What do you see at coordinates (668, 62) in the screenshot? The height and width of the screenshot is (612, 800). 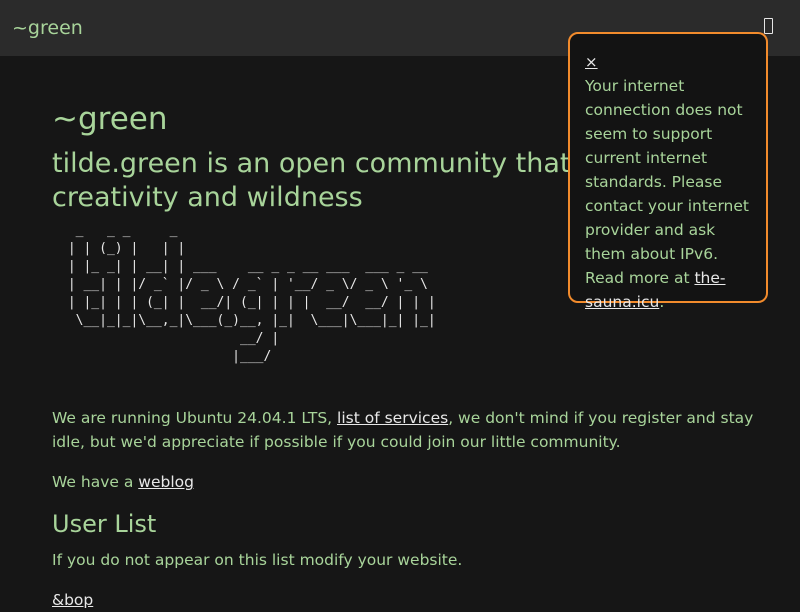 I see `close-icon: ×` at bounding box center [668, 62].